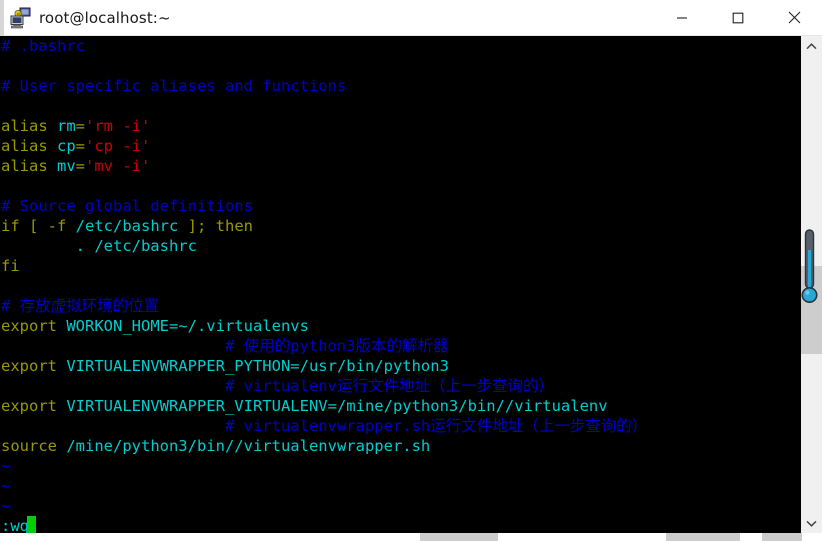 The height and width of the screenshot is (541, 822). What do you see at coordinates (400, 146) in the screenshot?
I see `terminal-line: alias cp='cp -i'` at bounding box center [400, 146].